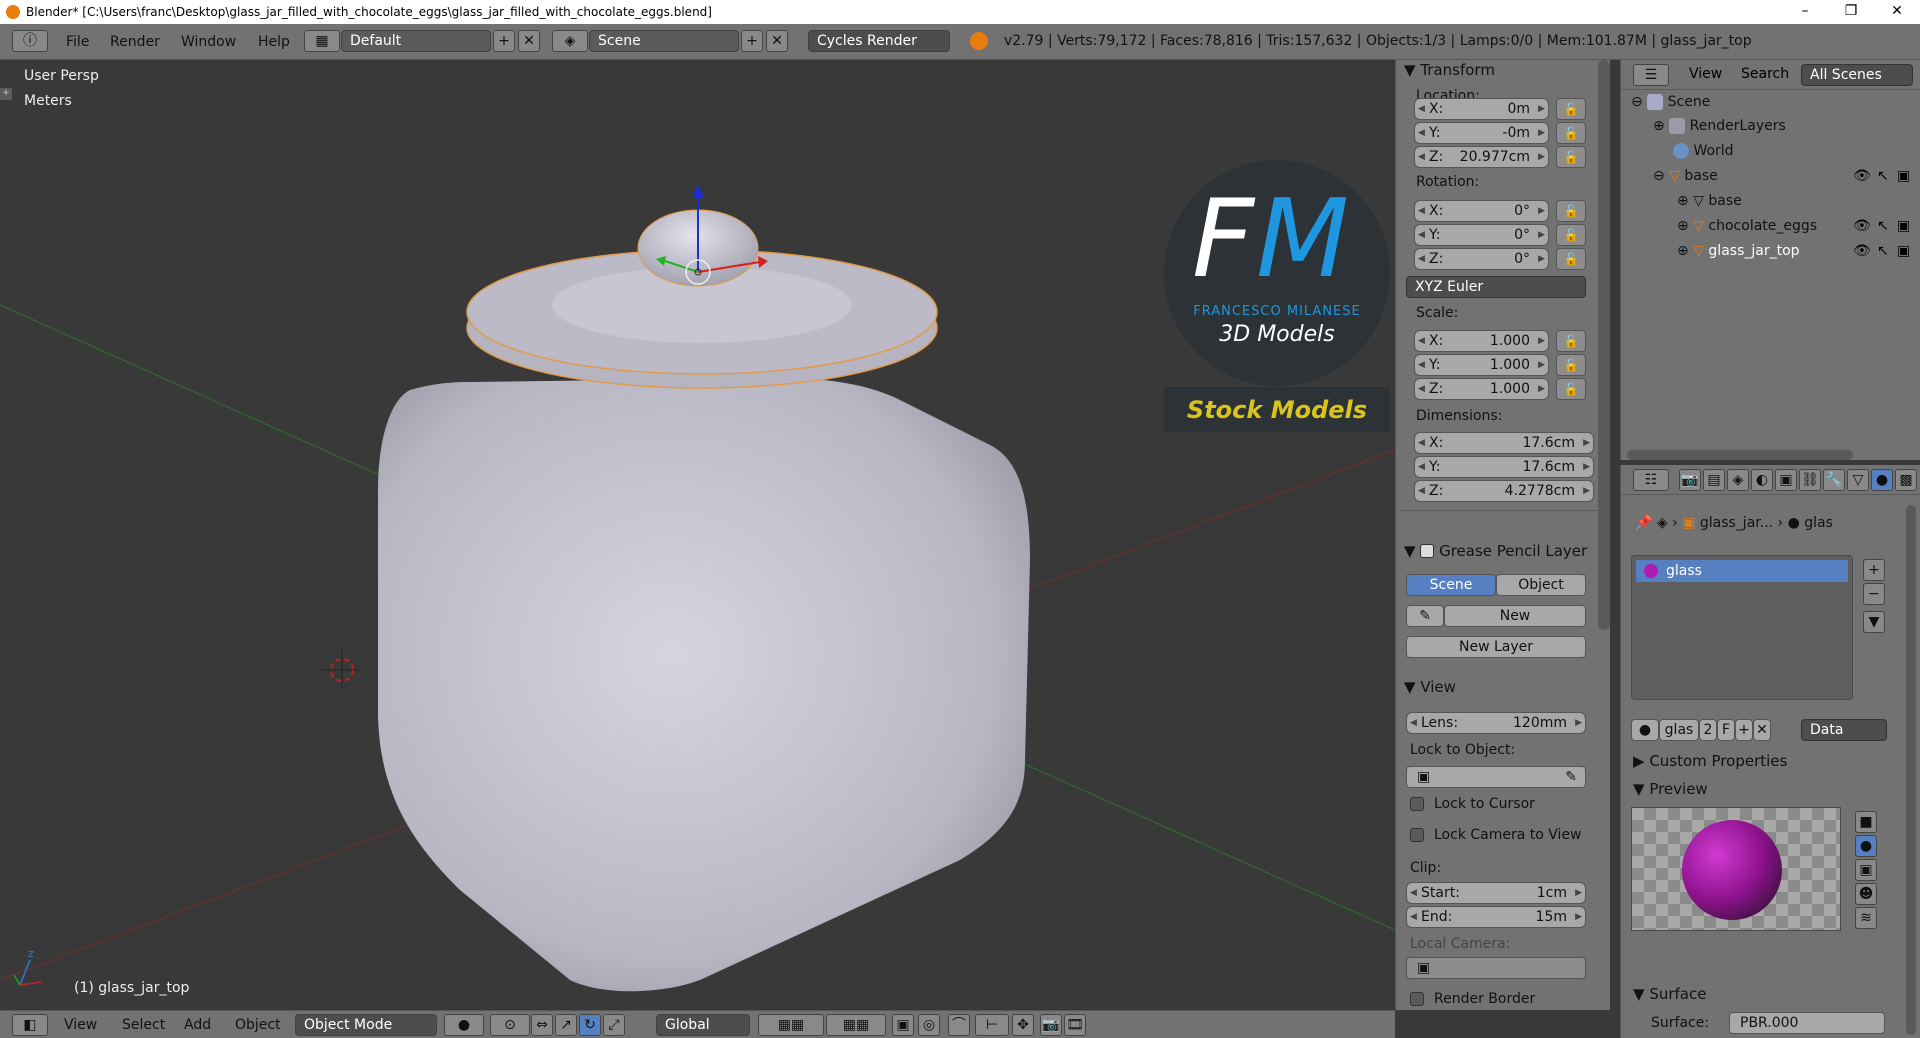 The width and height of the screenshot is (1920, 1038). I want to click on transform-orientation-select: Global, so click(703, 1025).